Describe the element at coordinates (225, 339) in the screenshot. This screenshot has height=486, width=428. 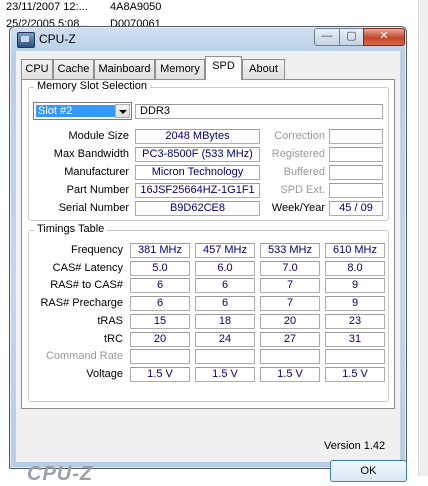
I see `trc-value: 24` at that location.